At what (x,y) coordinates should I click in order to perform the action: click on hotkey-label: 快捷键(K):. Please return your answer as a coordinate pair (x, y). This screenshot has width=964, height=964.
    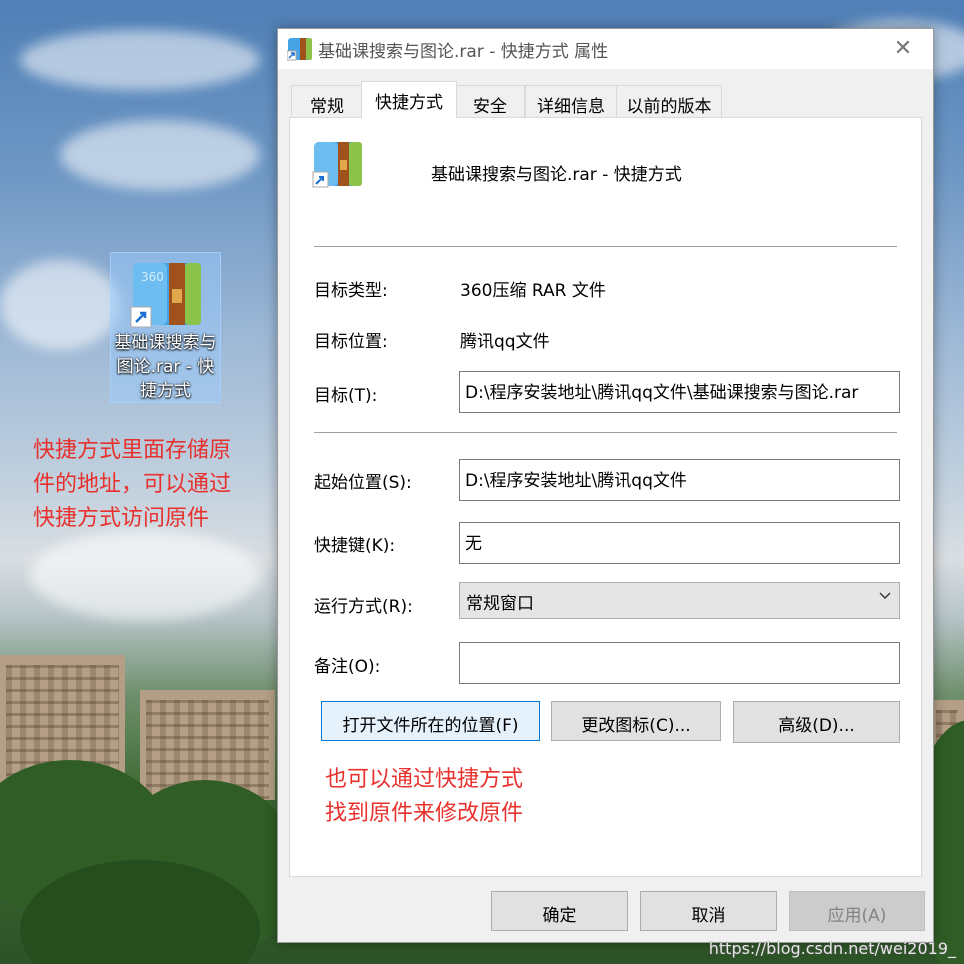
    Looking at the image, I should click on (355, 546).